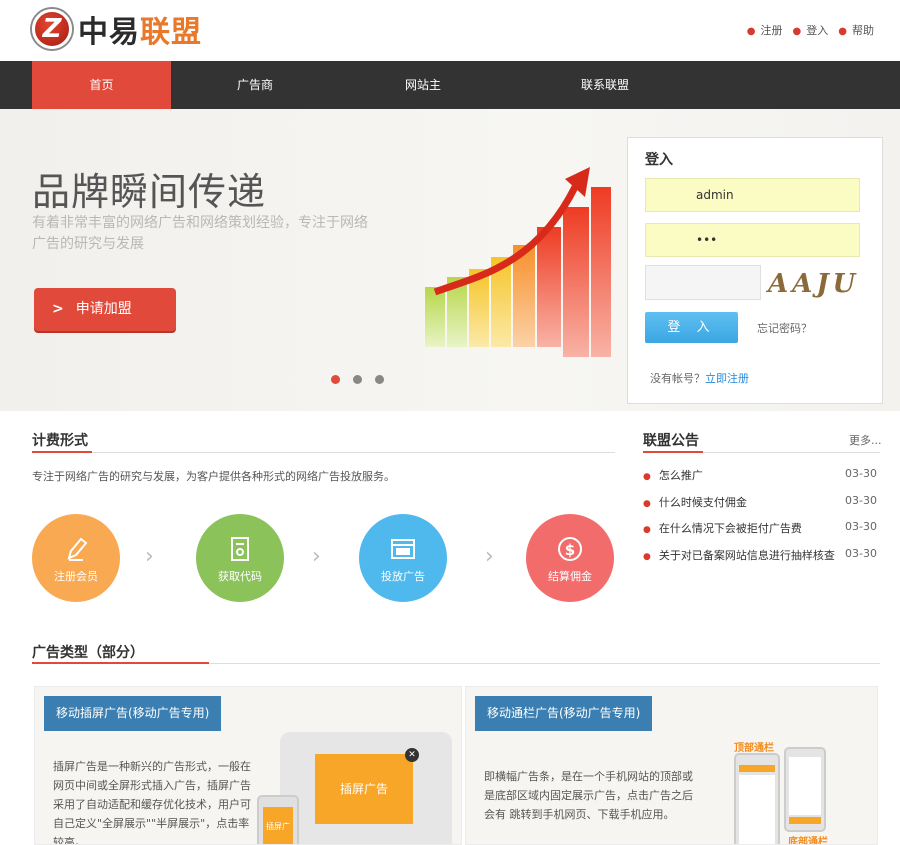 The image size is (900, 845). I want to click on ad-types-title: 广告类型（部分）, so click(88, 653).